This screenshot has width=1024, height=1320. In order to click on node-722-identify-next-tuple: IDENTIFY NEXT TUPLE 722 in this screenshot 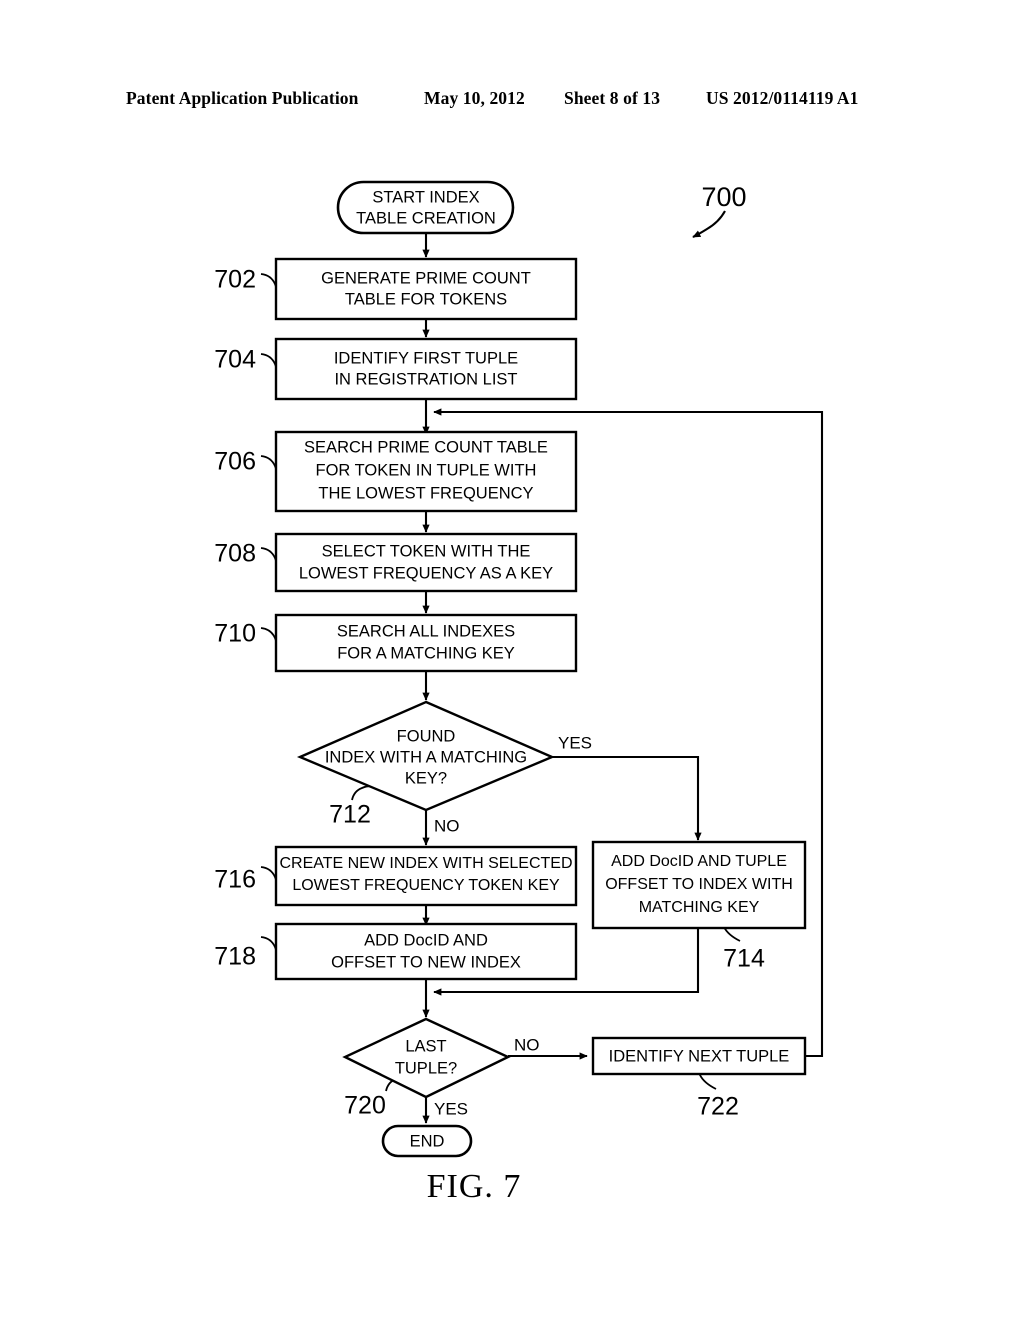, I will do `click(699, 1078)`.